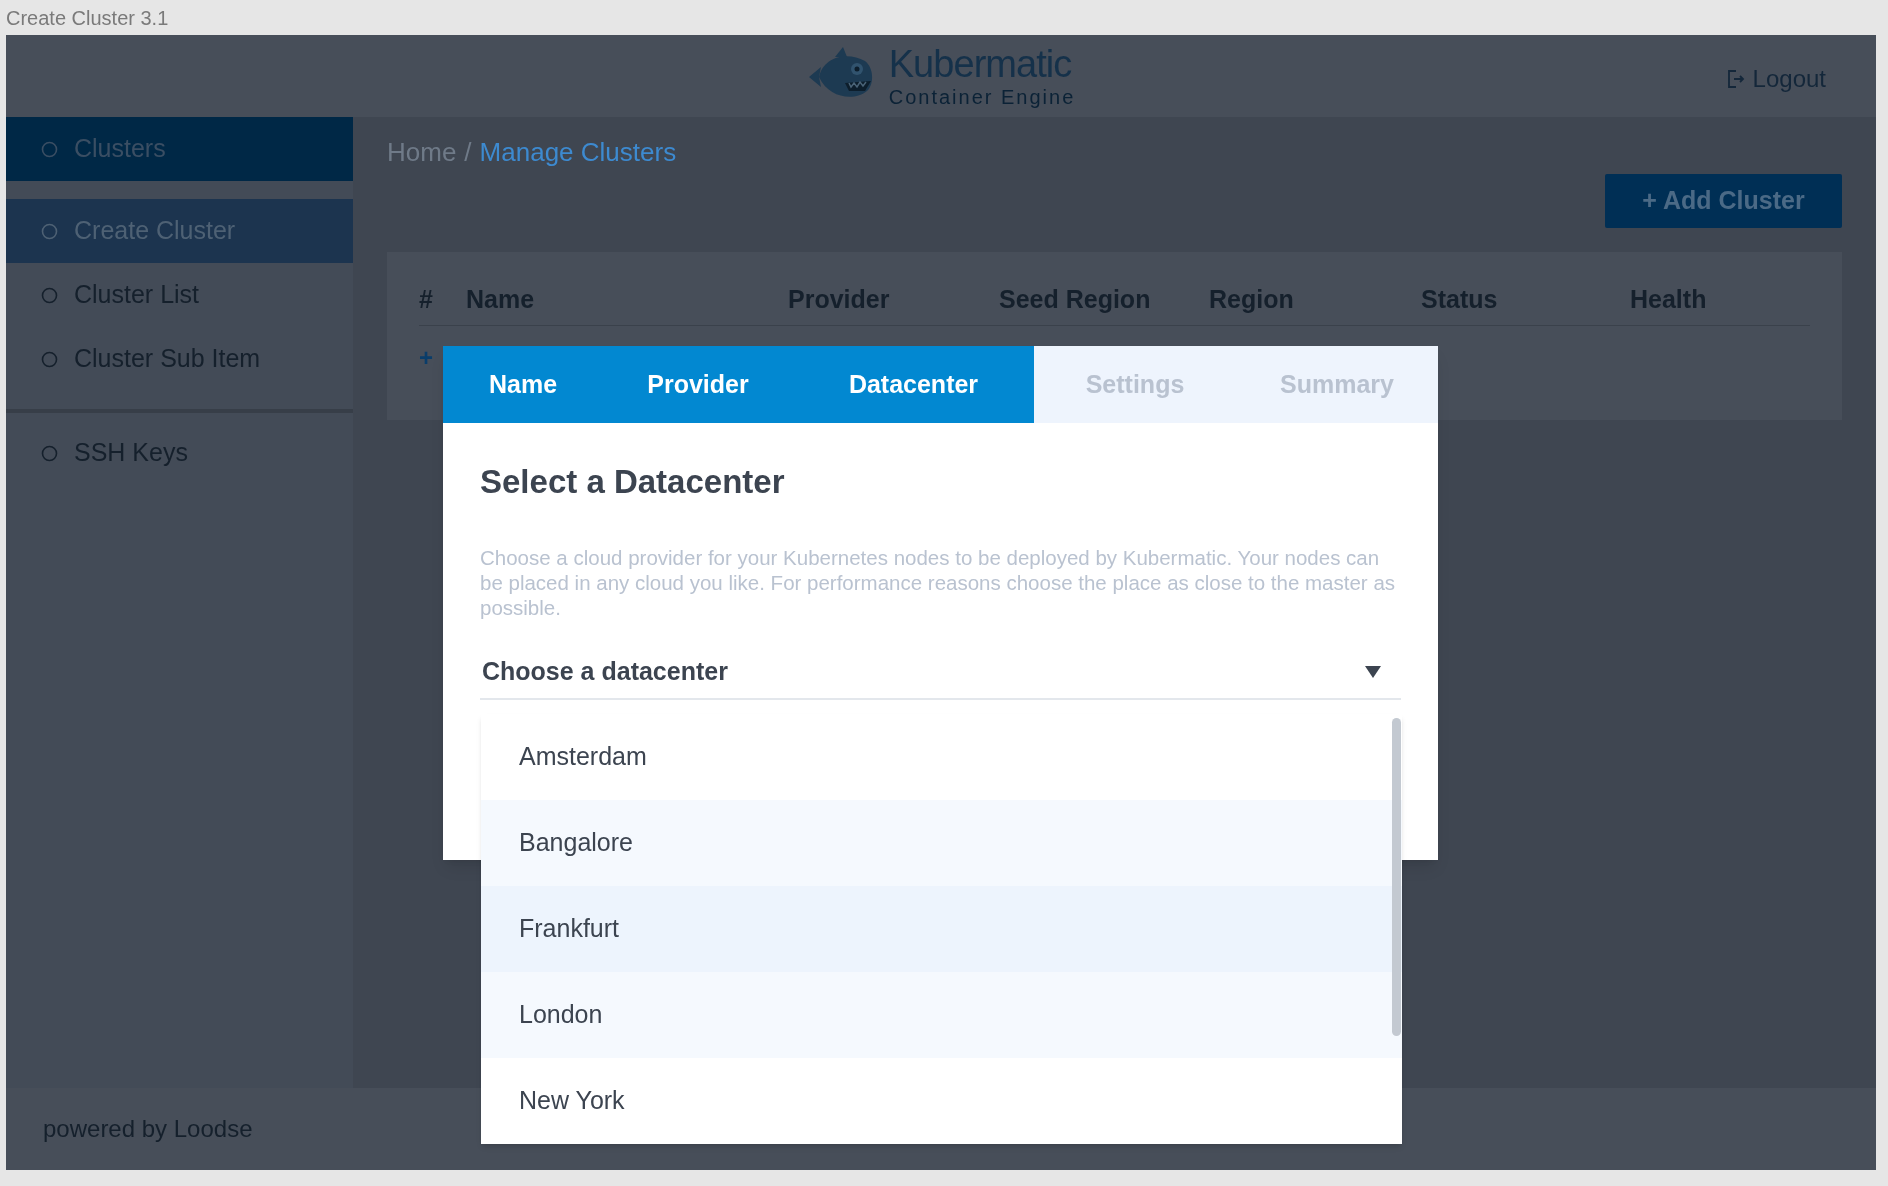 The image size is (1888, 1186). I want to click on dropdown-option: Amsterdam, so click(941, 757).